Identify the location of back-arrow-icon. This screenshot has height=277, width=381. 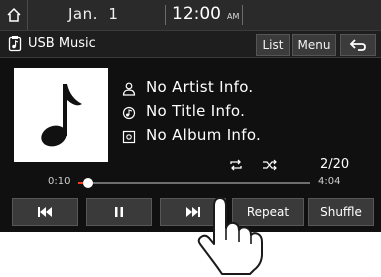
(357, 45).